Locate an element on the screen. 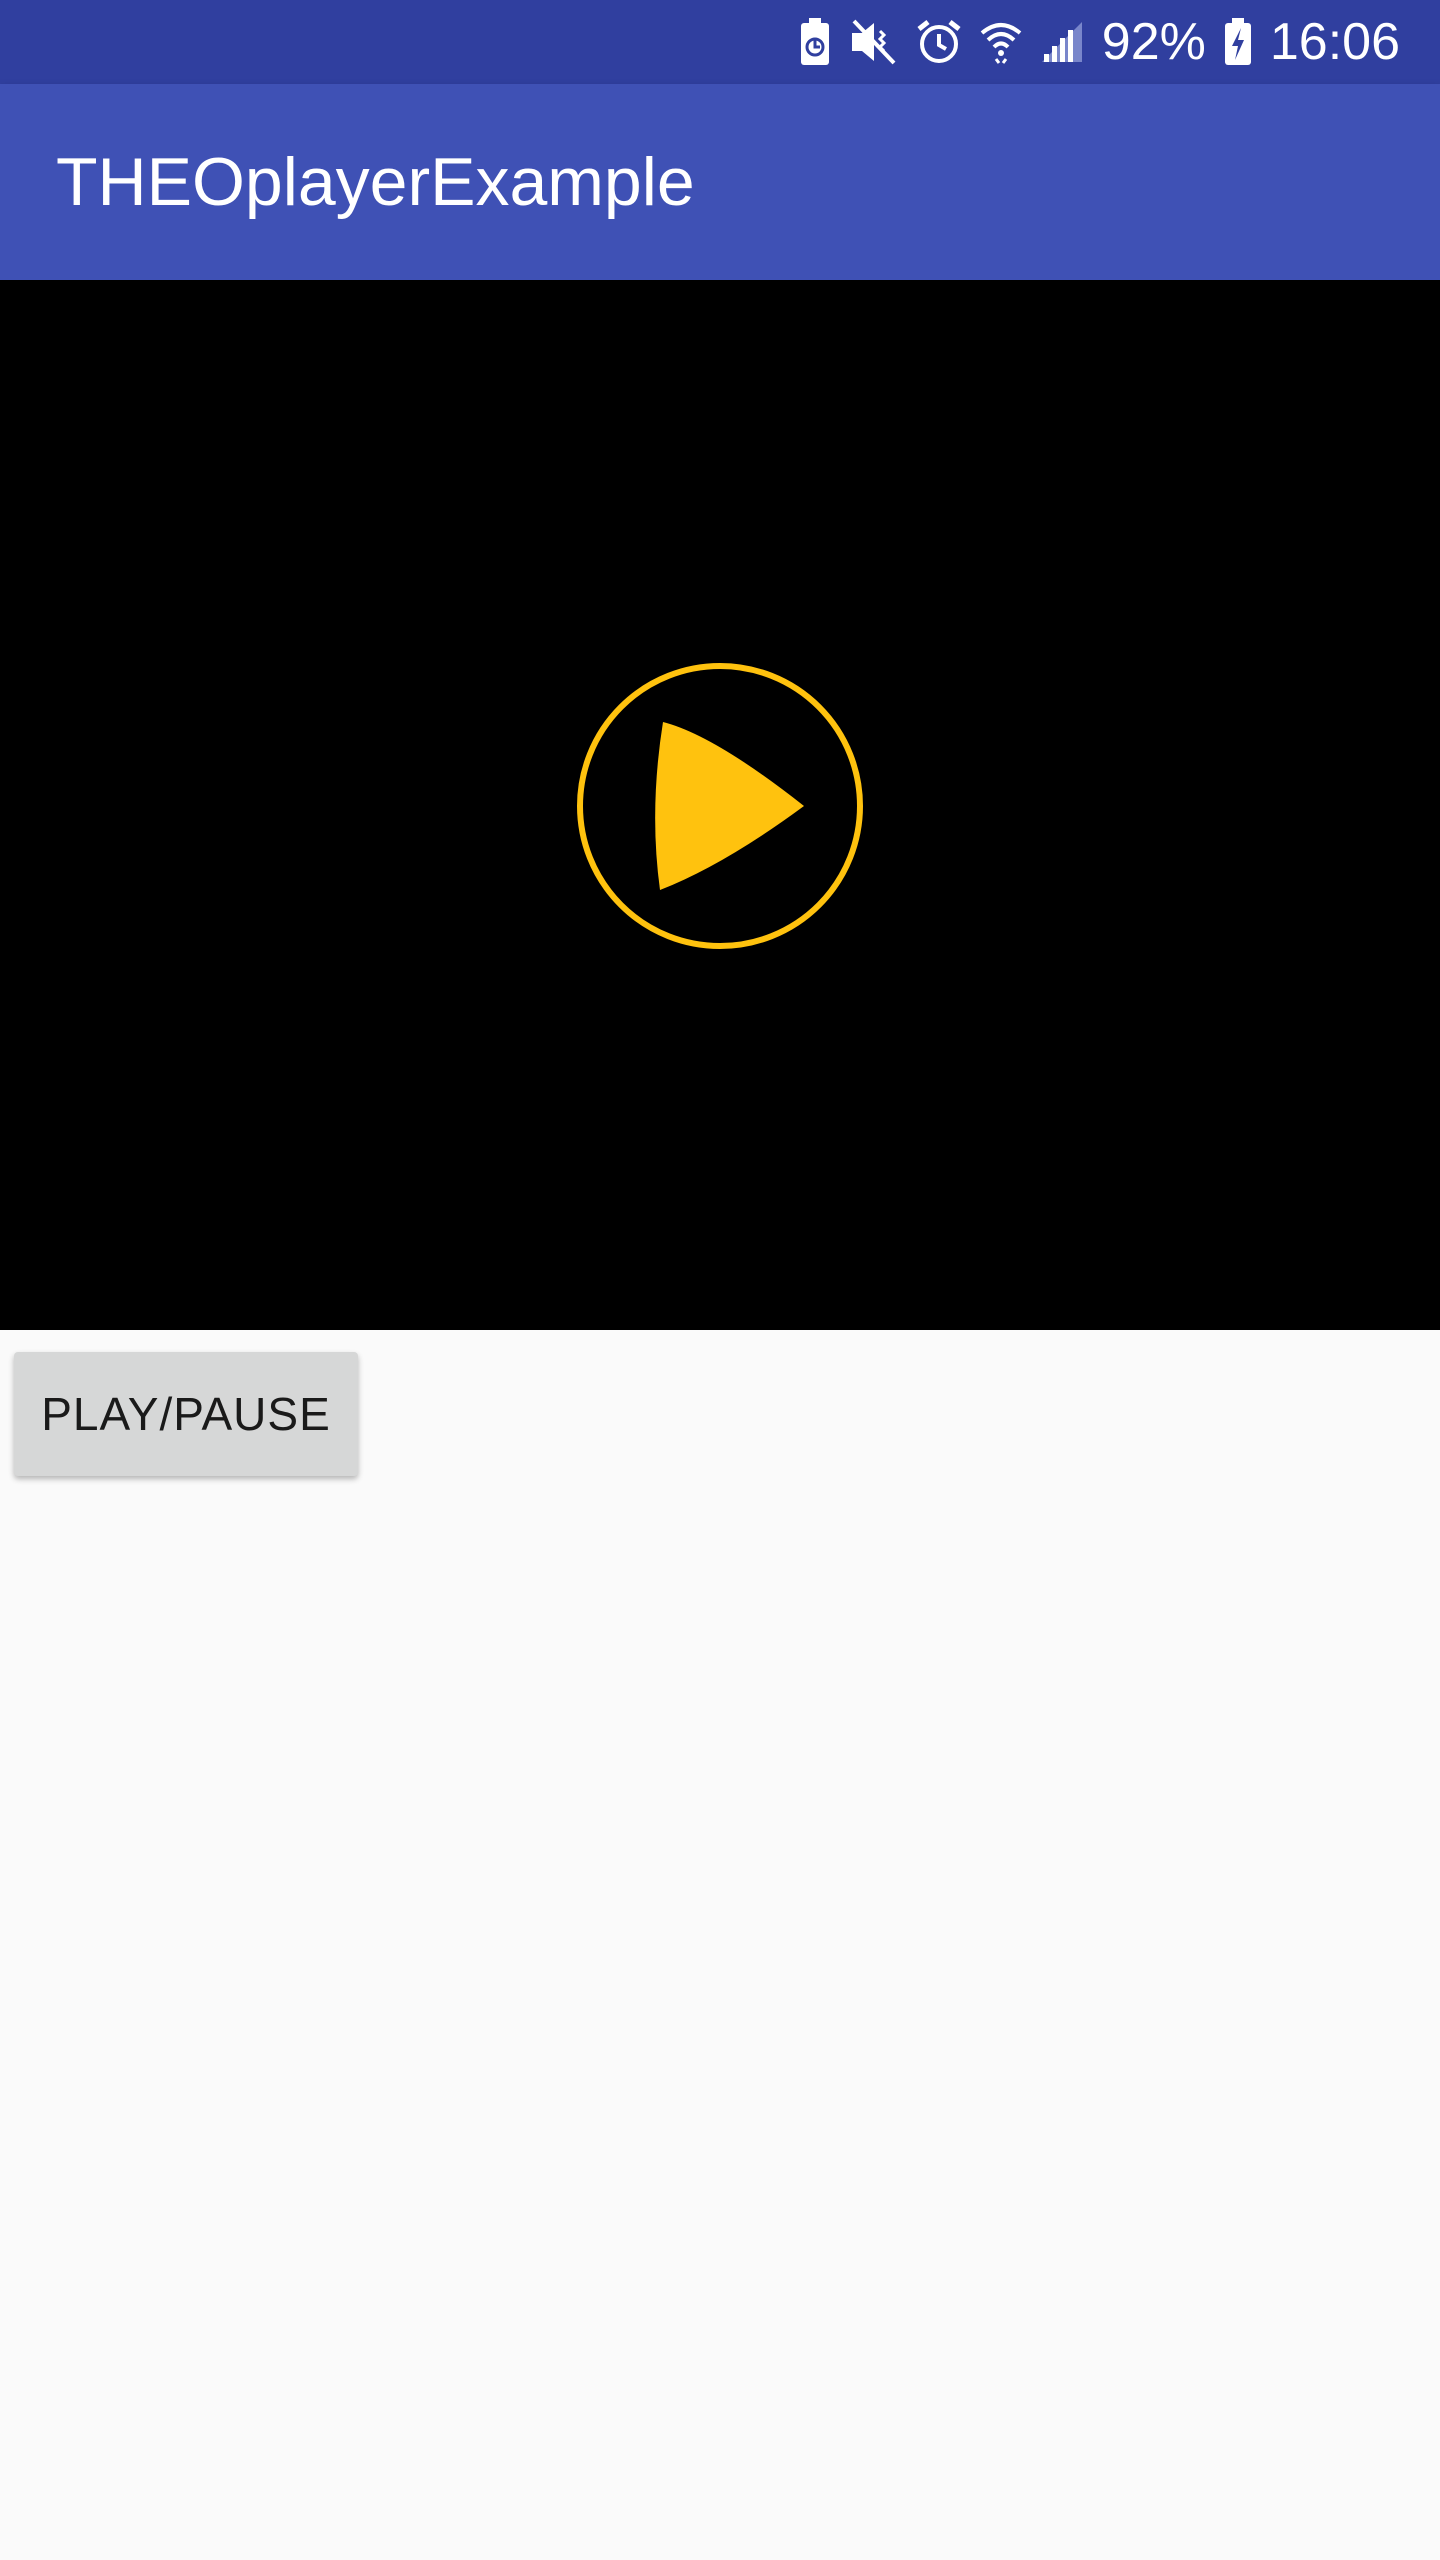 This screenshot has width=1440, height=2560. clock: 16:06 is located at coordinates (1334, 42).